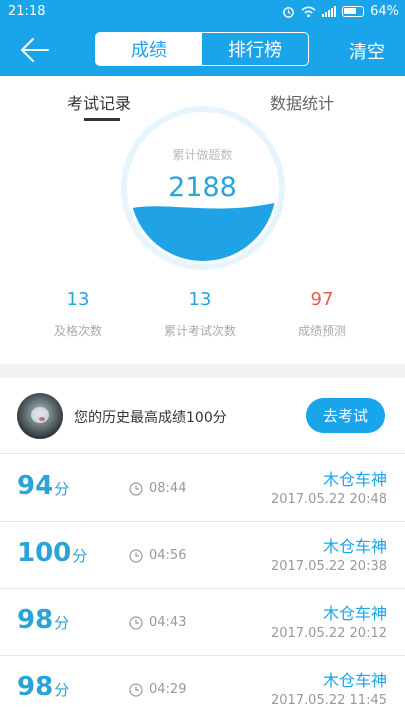  I want to click on record-date: 2017.05.22 20:48, so click(328, 499).